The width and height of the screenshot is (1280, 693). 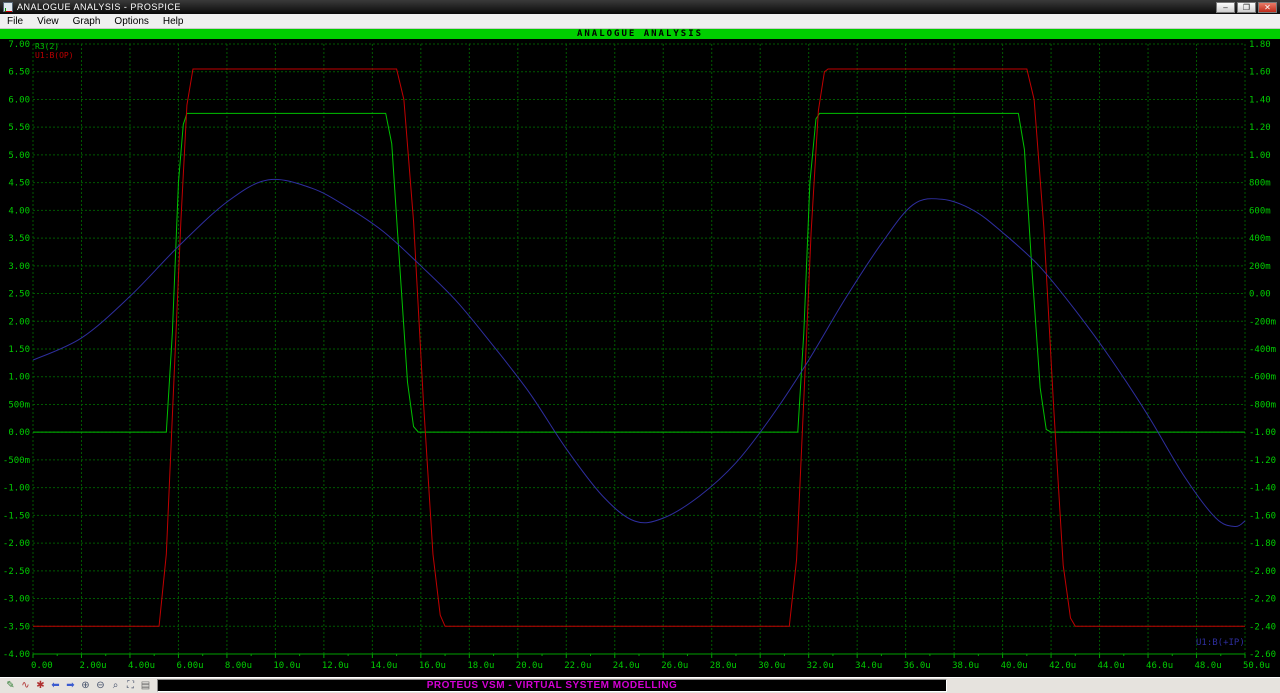 What do you see at coordinates (47, 46) in the screenshot?
I see `legend-entry: R3(2)` at bounding box center [47, 46].